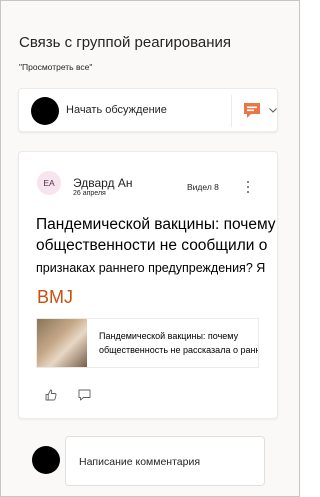 The image size is (320, 497). What do you see at coordinates (178, 336) in the screenshot?
I see `link-title-line-1: Пандемической вакцины: почему` at bounding box center [178, 336].